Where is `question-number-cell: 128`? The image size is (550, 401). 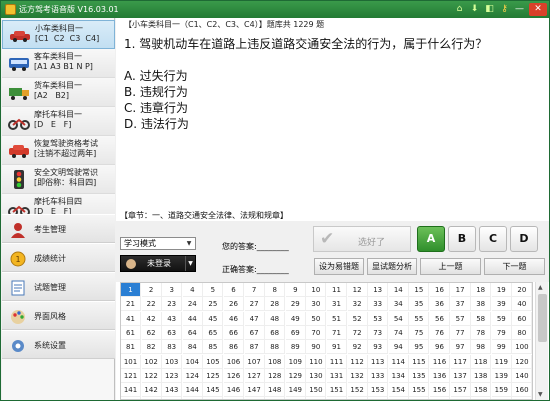 question-number-cell: 128 is located at coordinates (275, 375).